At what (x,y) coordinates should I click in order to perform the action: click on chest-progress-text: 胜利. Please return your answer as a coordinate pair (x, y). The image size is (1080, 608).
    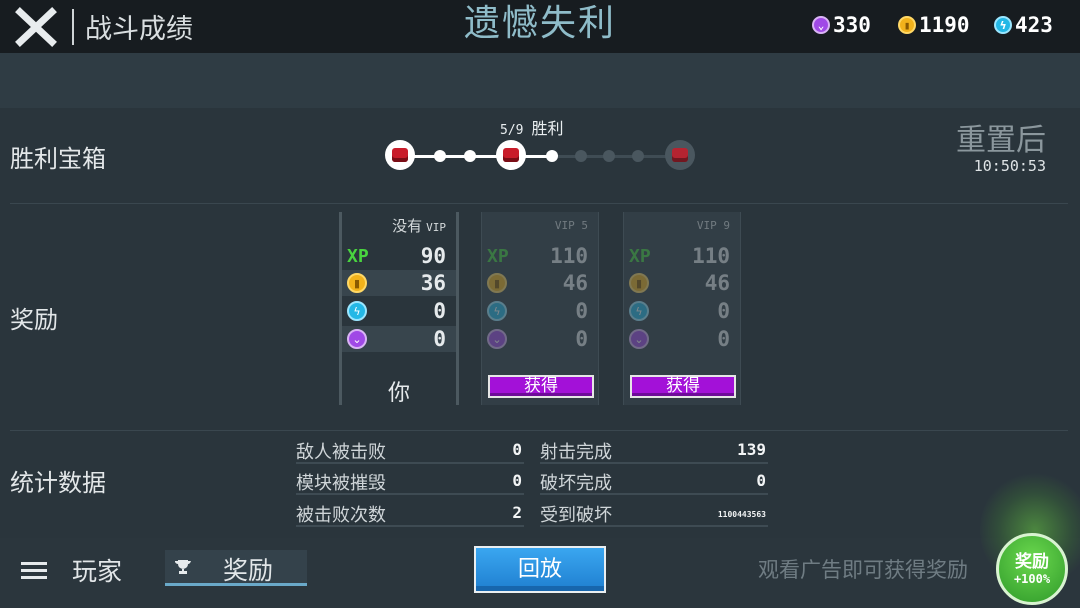
    Looking at the image, I should click on (547, 128).